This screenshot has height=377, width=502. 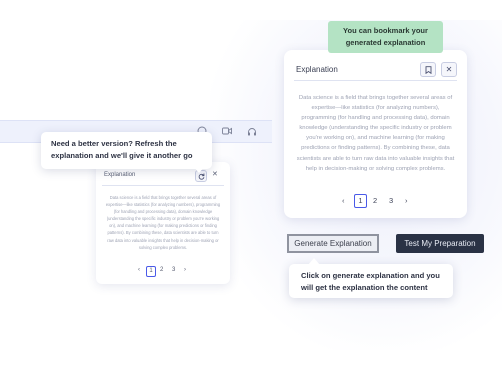 What do you see at coordinates (333, 243) in the screenshot?
I see `generate-explanation-button: Generate Explanation` at bounding box center [333, 243].